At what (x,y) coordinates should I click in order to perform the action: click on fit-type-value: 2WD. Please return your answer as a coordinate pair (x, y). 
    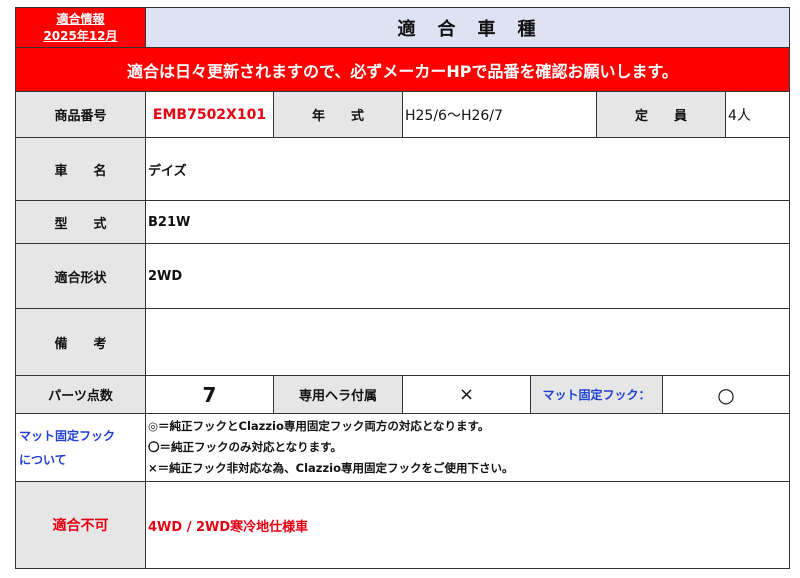
    Looking at the image, I should click on (467, 276).